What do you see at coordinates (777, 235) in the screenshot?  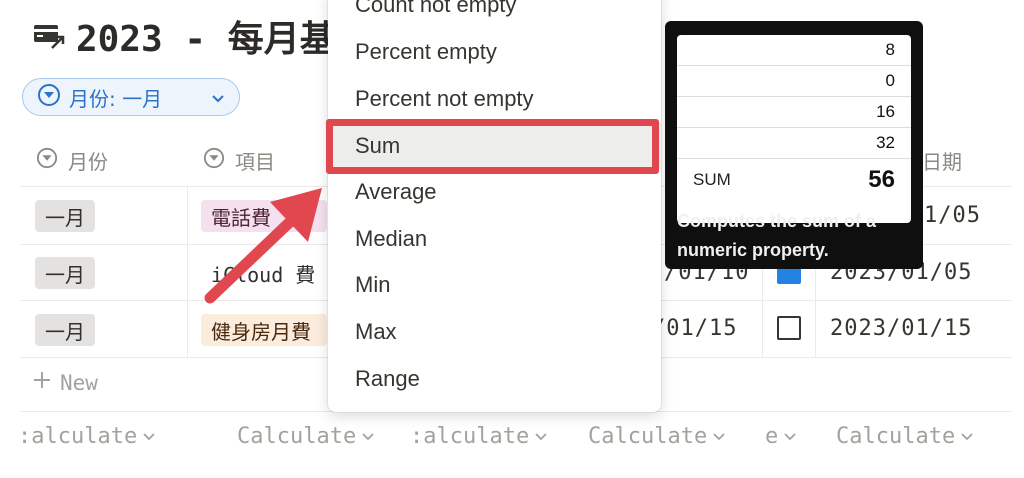 I see `tooltip-description: Computes the sum of a numeric property.` at bounding box center [777, 235].